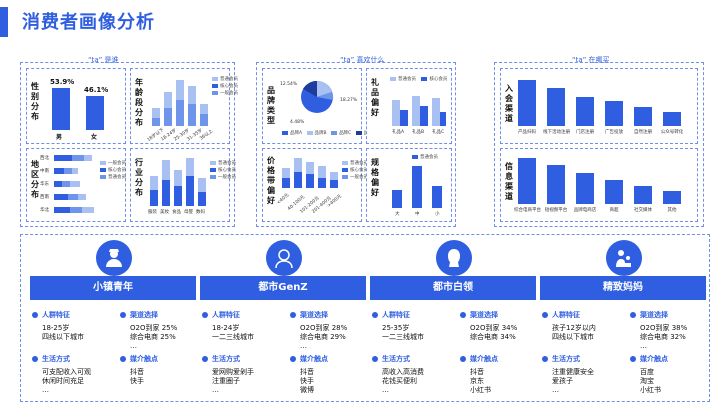 Image resolution: width=720 pixels, height=405 pixels. What do you see at coordinates (509, 103) in the screenshot?
I see `entry-label: 入会渠道` at bounding box center [509, 103].